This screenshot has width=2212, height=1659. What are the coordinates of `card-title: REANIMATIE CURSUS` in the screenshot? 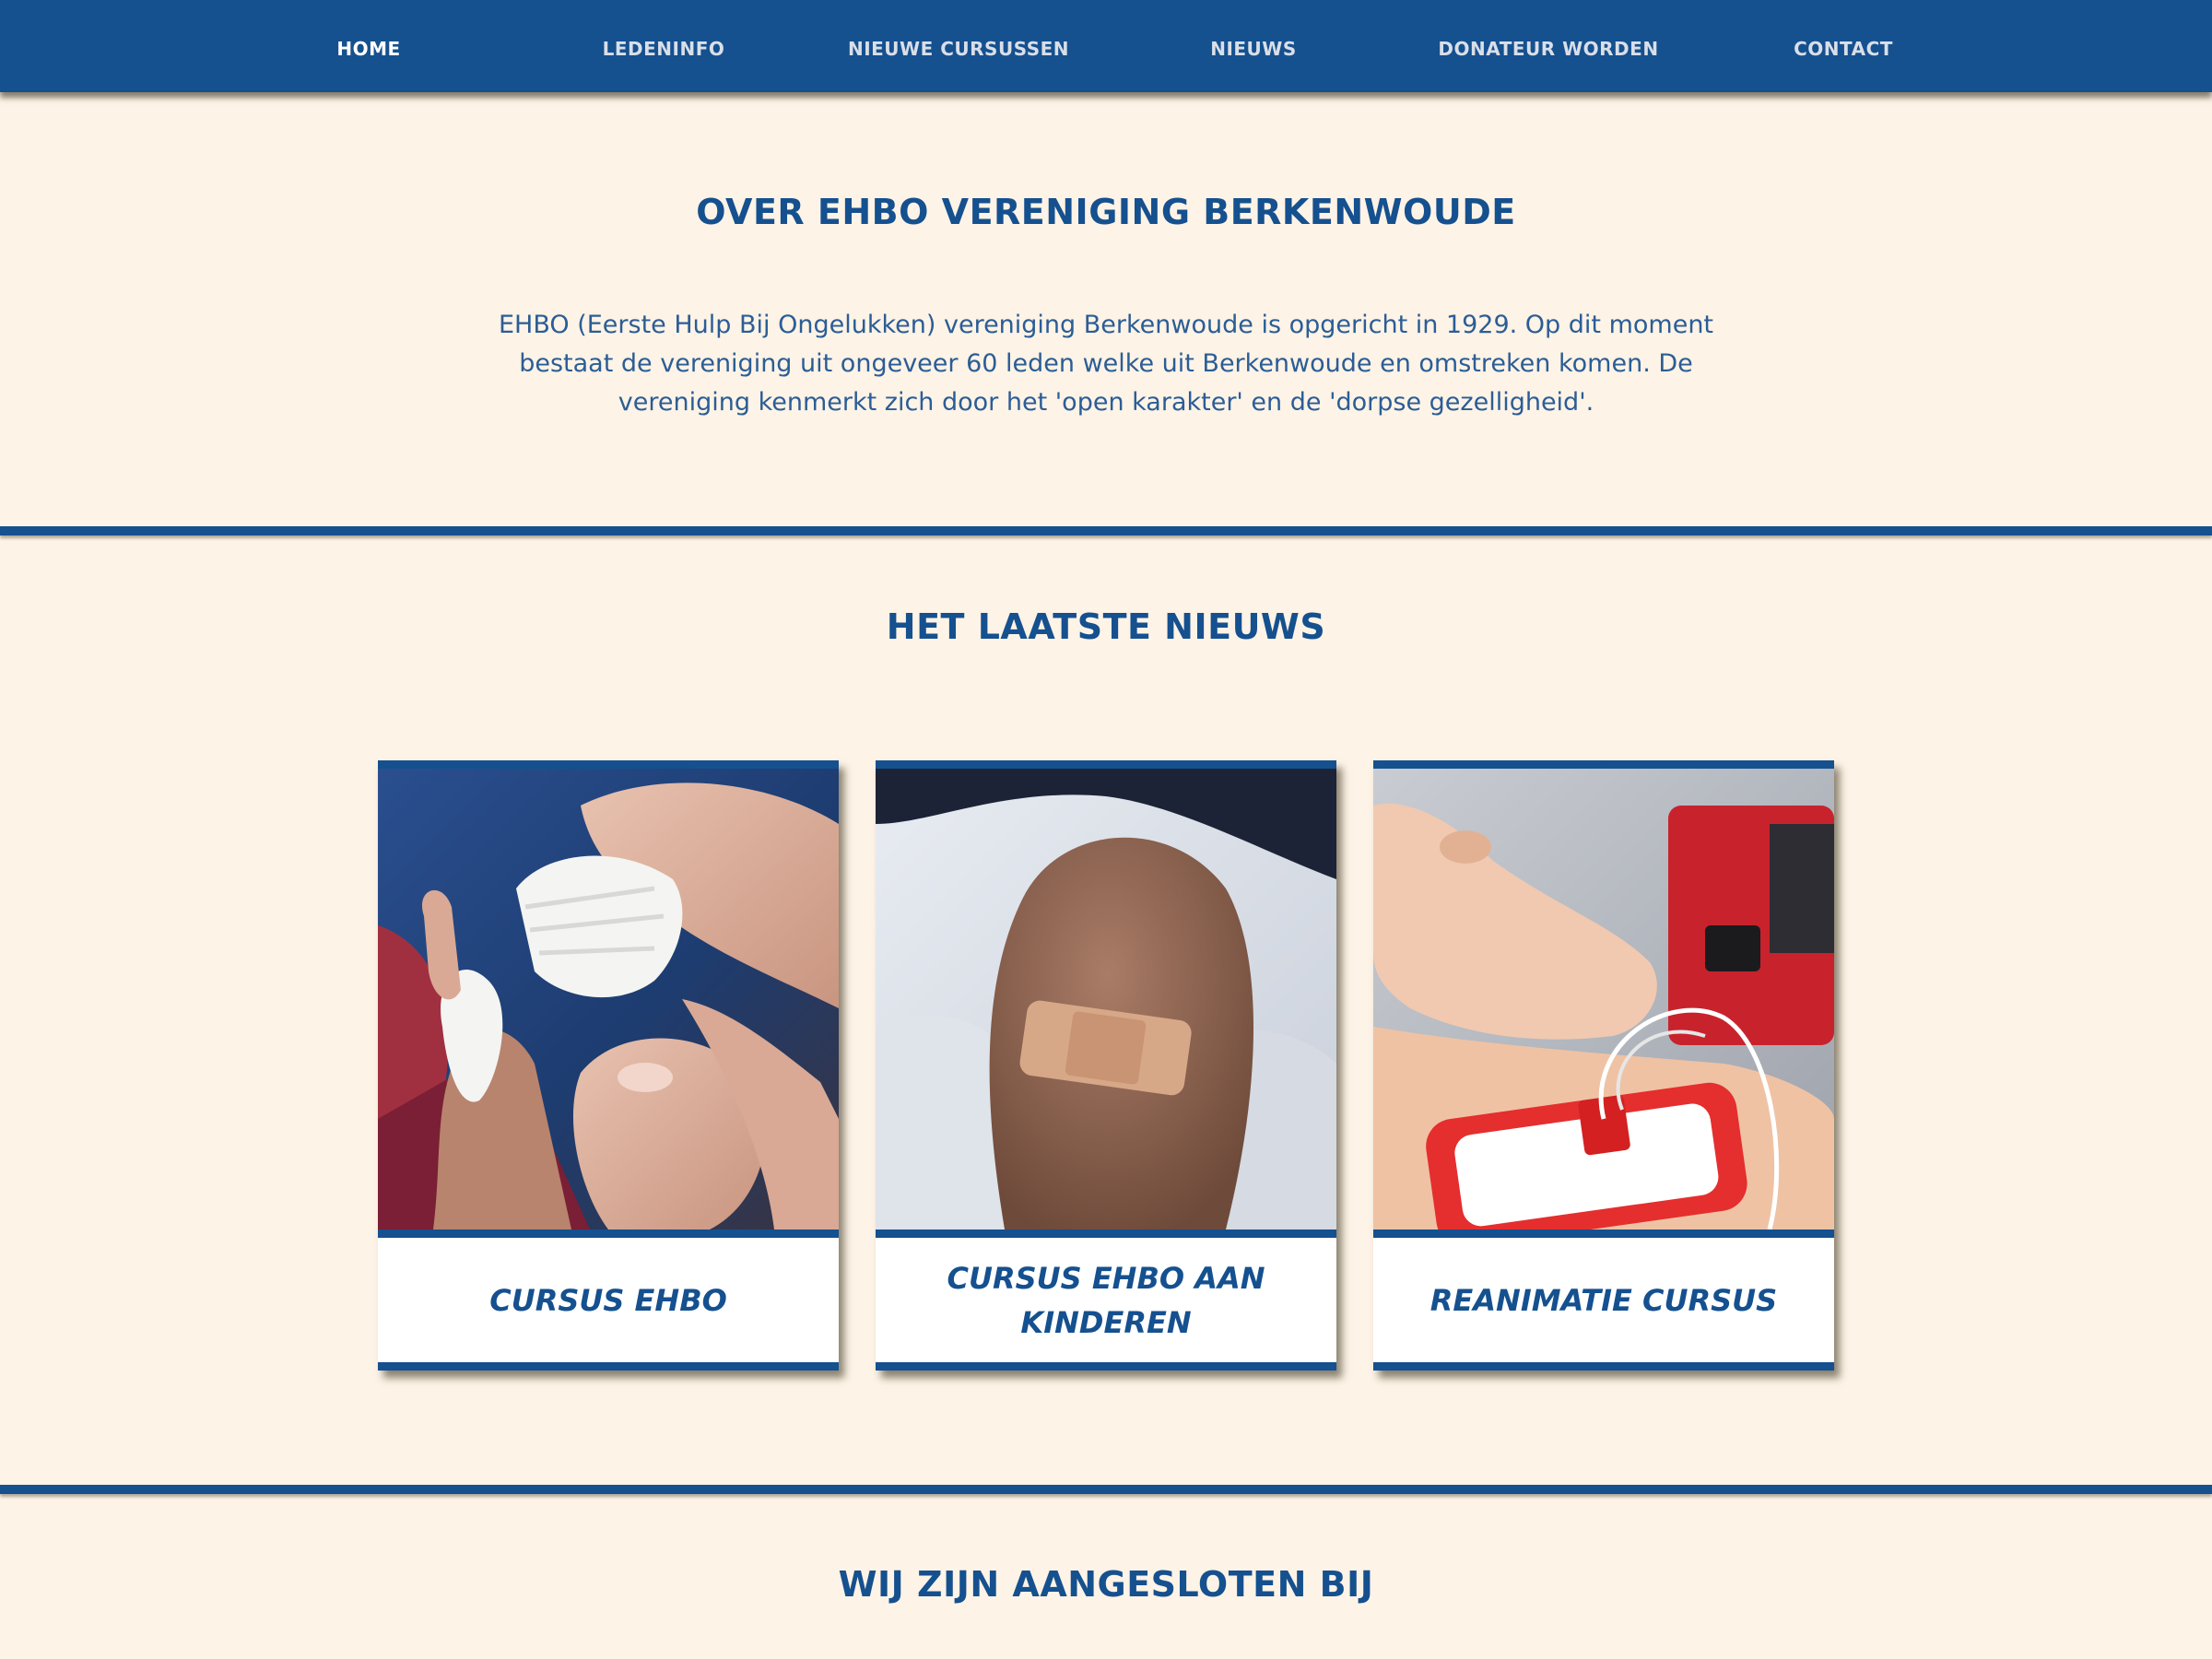 It's located at (1604, 1300).